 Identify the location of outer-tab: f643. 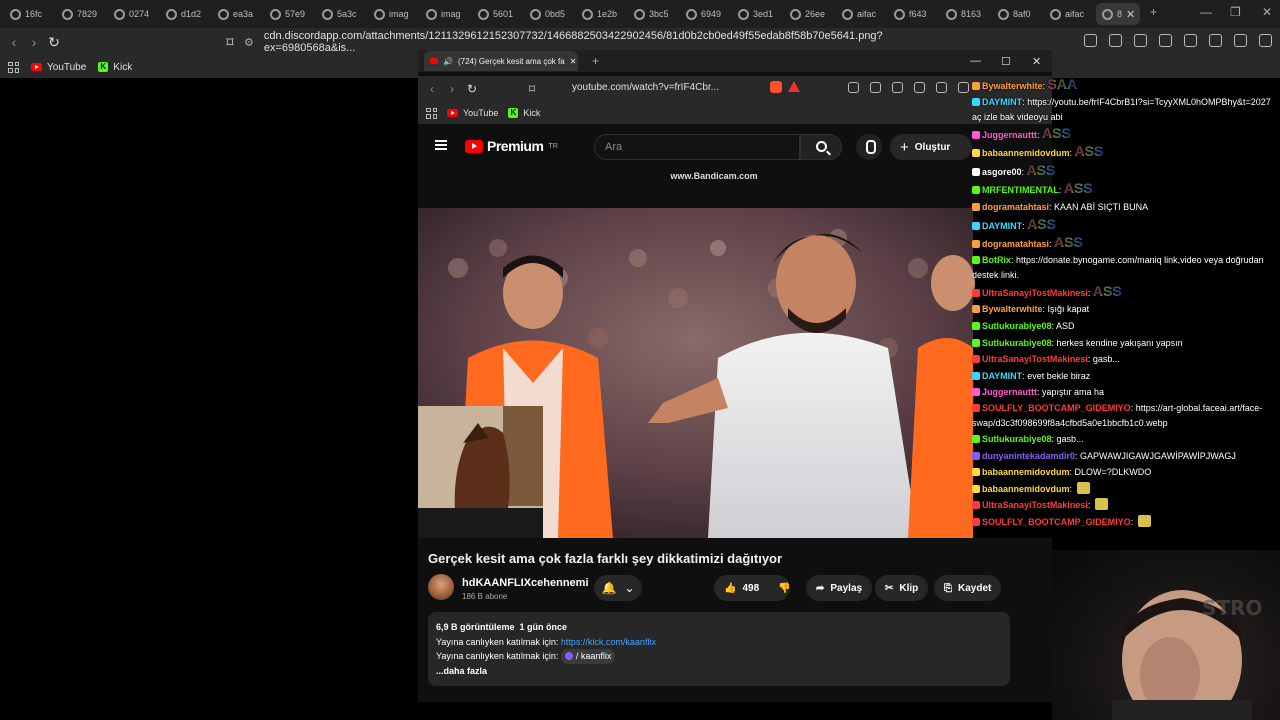
(914, 14).